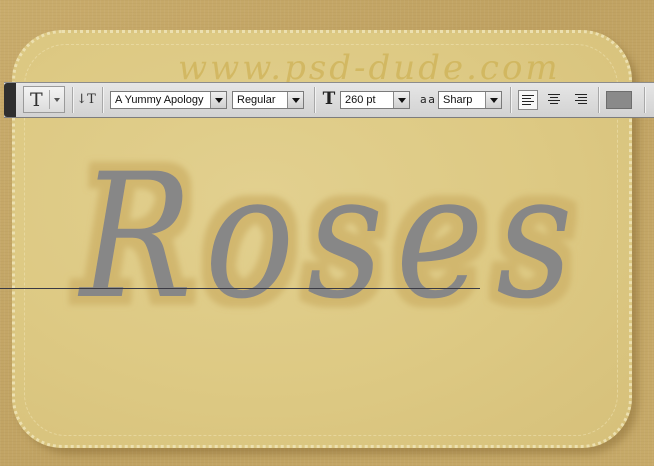  What do you see at coordinates (36, 100) in the screenshot?
I see `type-tool-icon: T` at bounding box center [36, 100].